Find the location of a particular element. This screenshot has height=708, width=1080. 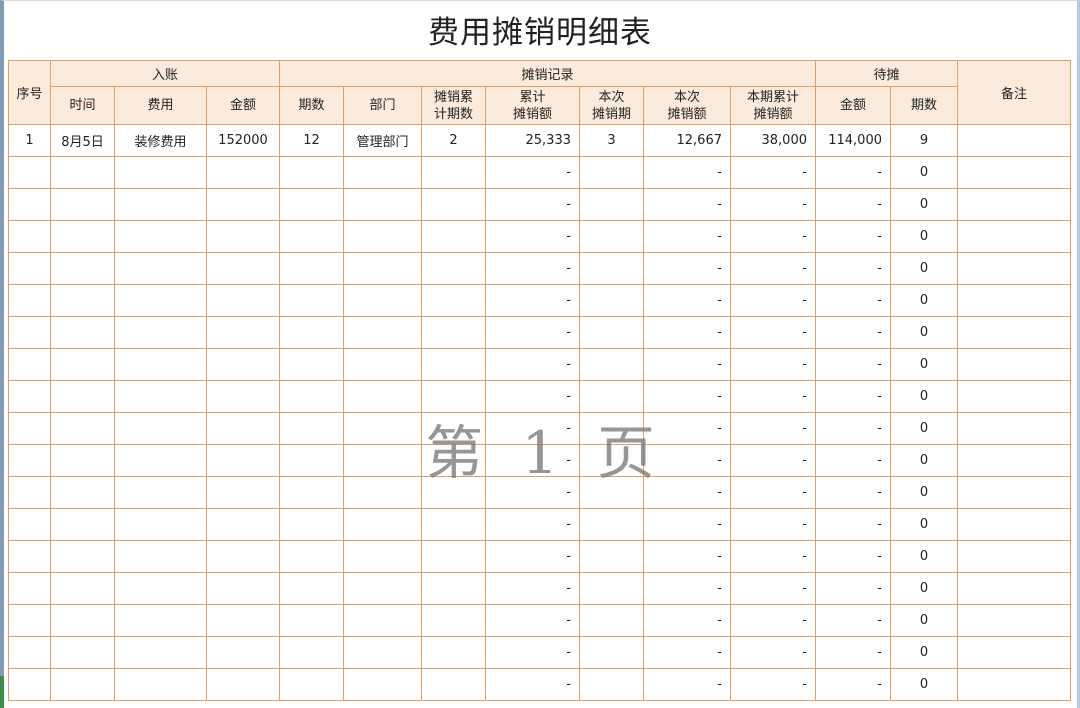

header-dept: 部门 is located at coordinates (382, 105).